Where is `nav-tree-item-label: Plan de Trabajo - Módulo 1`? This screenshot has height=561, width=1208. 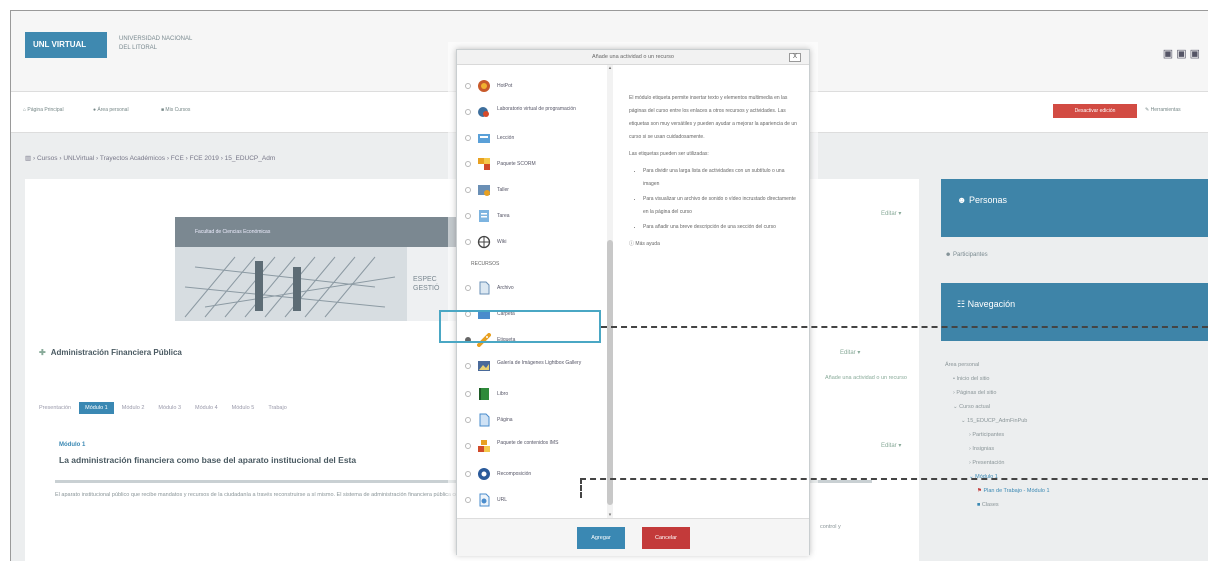 nav-tree-item-label: Plan de Trabajo - Módulo 1 is located at coordinates (1016, 491).